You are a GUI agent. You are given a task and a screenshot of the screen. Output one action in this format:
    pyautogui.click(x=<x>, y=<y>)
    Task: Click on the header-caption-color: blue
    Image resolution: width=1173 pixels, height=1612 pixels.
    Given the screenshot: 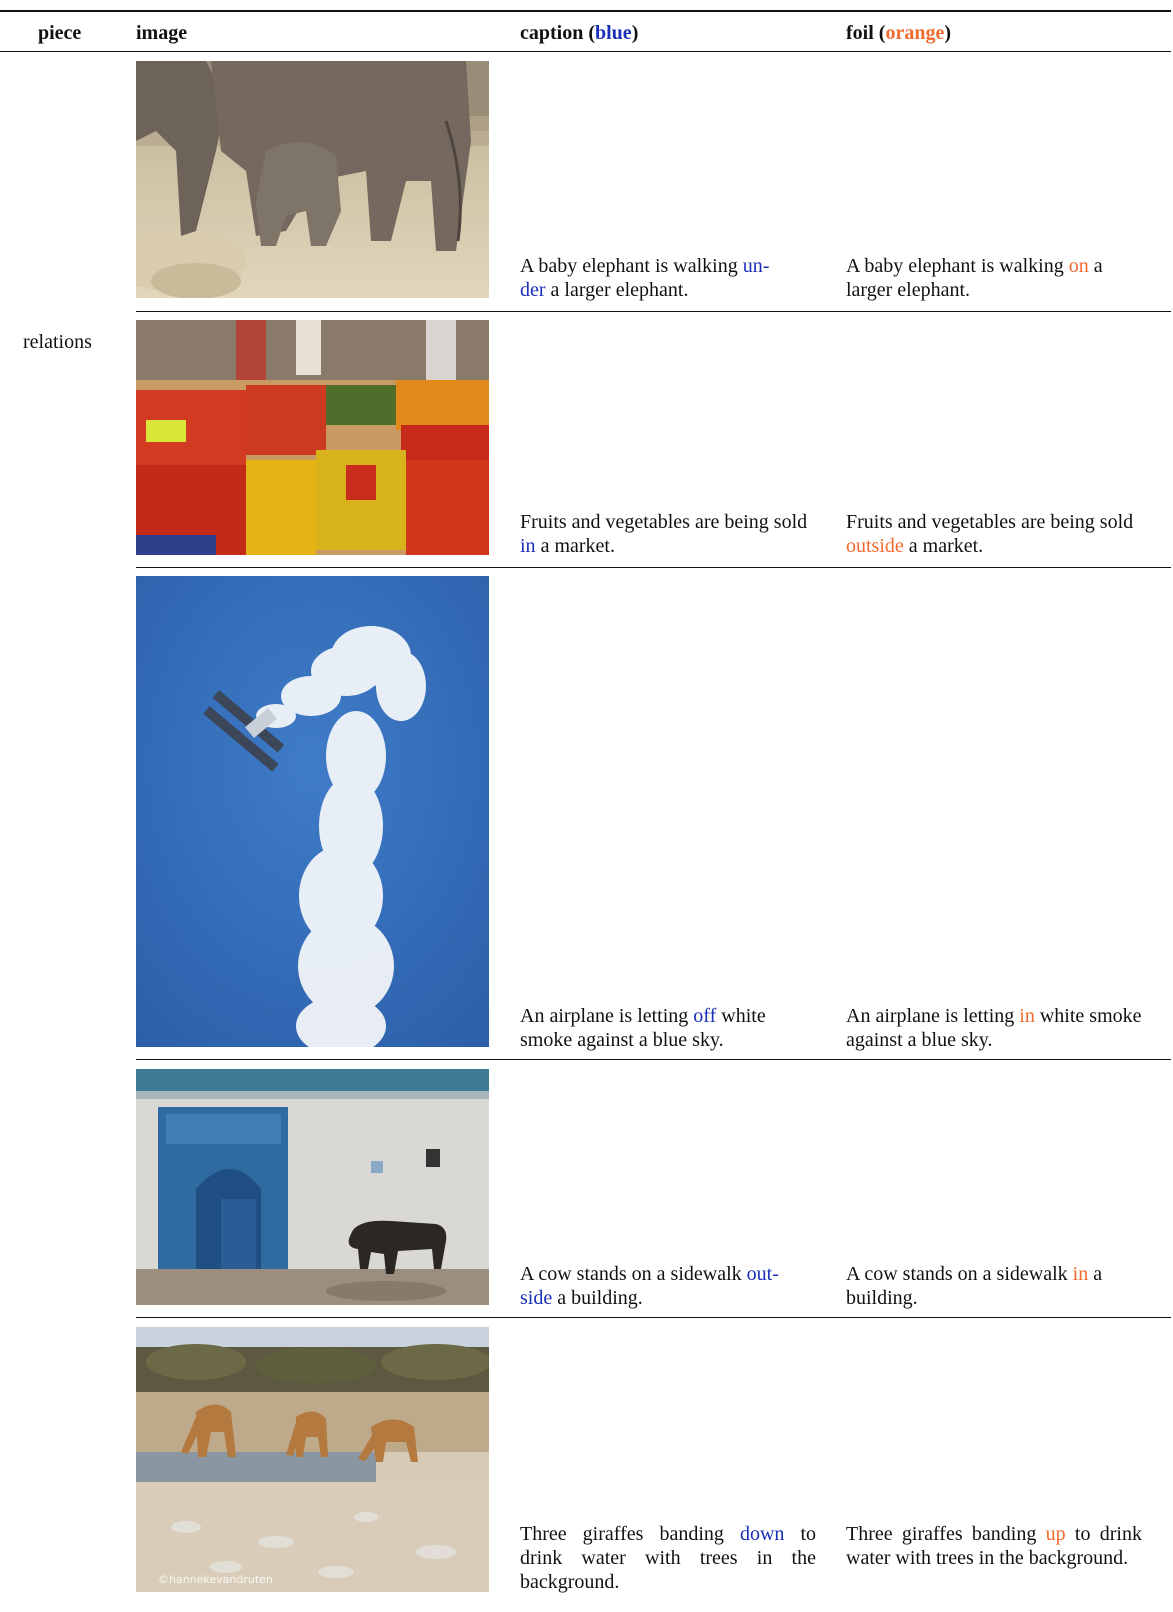 What is the action you would take?
    pyautogui.click(x=613, y=33)
    